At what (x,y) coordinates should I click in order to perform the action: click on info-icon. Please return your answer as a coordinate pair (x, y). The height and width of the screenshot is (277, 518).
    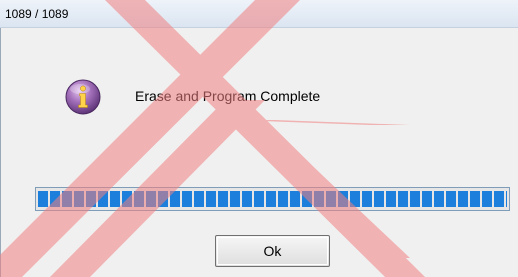
    Looking at the image, I should click on (83, 97).